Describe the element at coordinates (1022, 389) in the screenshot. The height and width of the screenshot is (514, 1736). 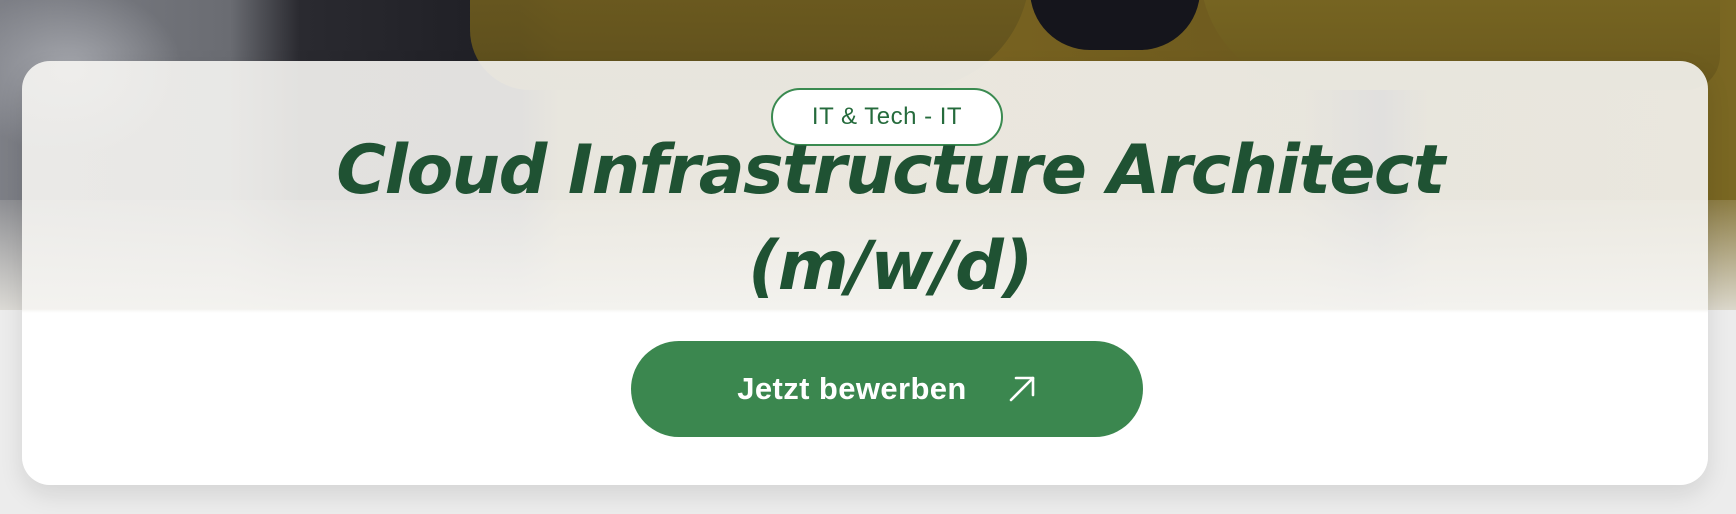
I see `arrow-up-right-icon` at that location.